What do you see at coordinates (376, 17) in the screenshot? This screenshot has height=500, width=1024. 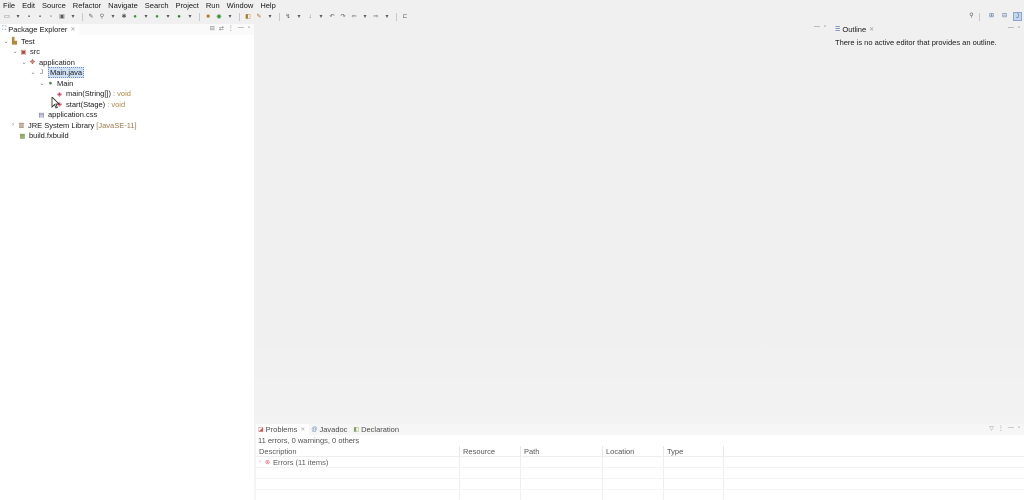 I see `forward-nav-icon: ⇨` at bounding box center [376, 17].